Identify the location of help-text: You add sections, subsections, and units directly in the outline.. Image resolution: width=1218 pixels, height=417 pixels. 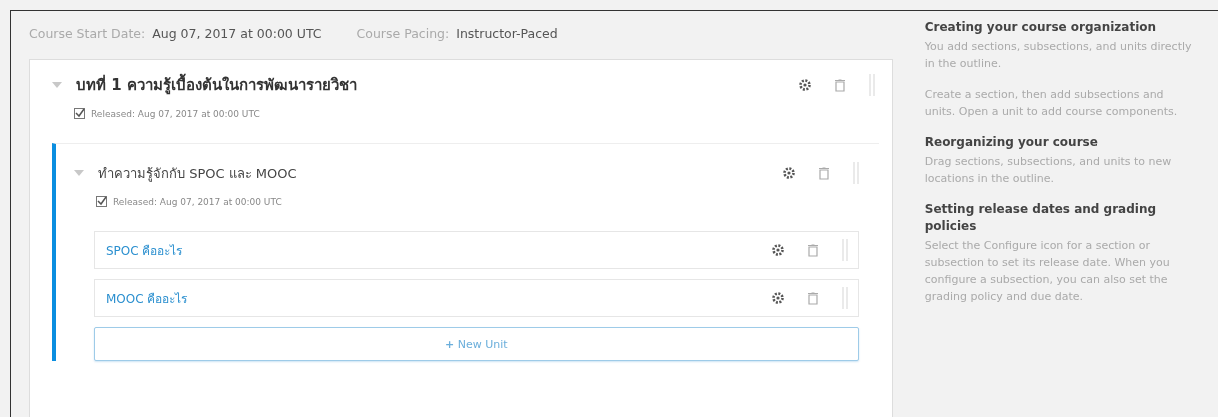
(1058, 55).